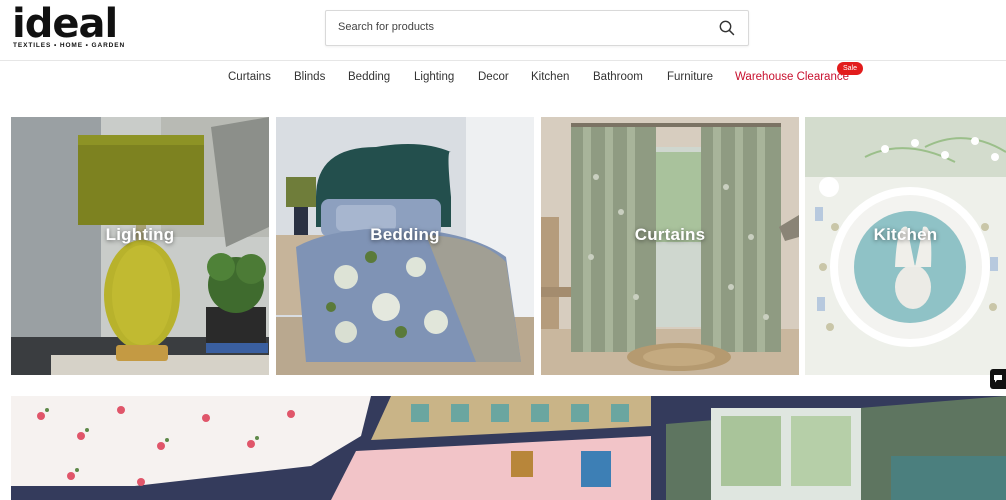  What do you see at coordinates (550, 77) in the screenshot?
I see `nav-item-kitchen: Kitchen` at bounding box center [550, 77].